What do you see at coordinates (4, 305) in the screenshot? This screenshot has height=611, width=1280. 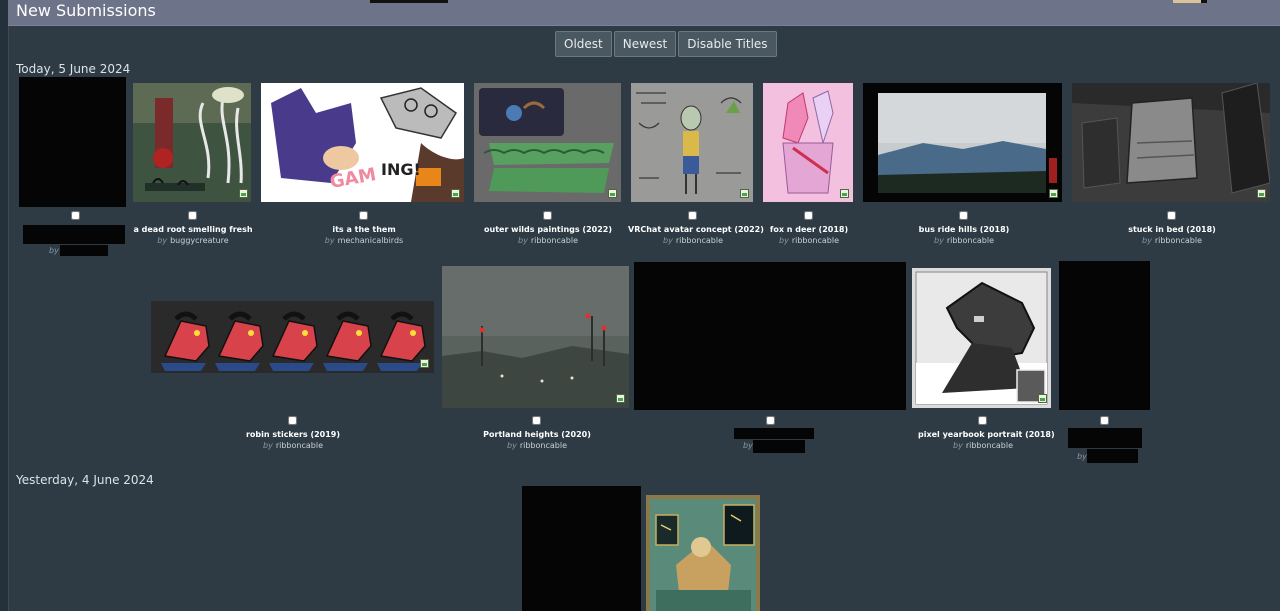 I see `left-edge` at bounding box center [4, 305].